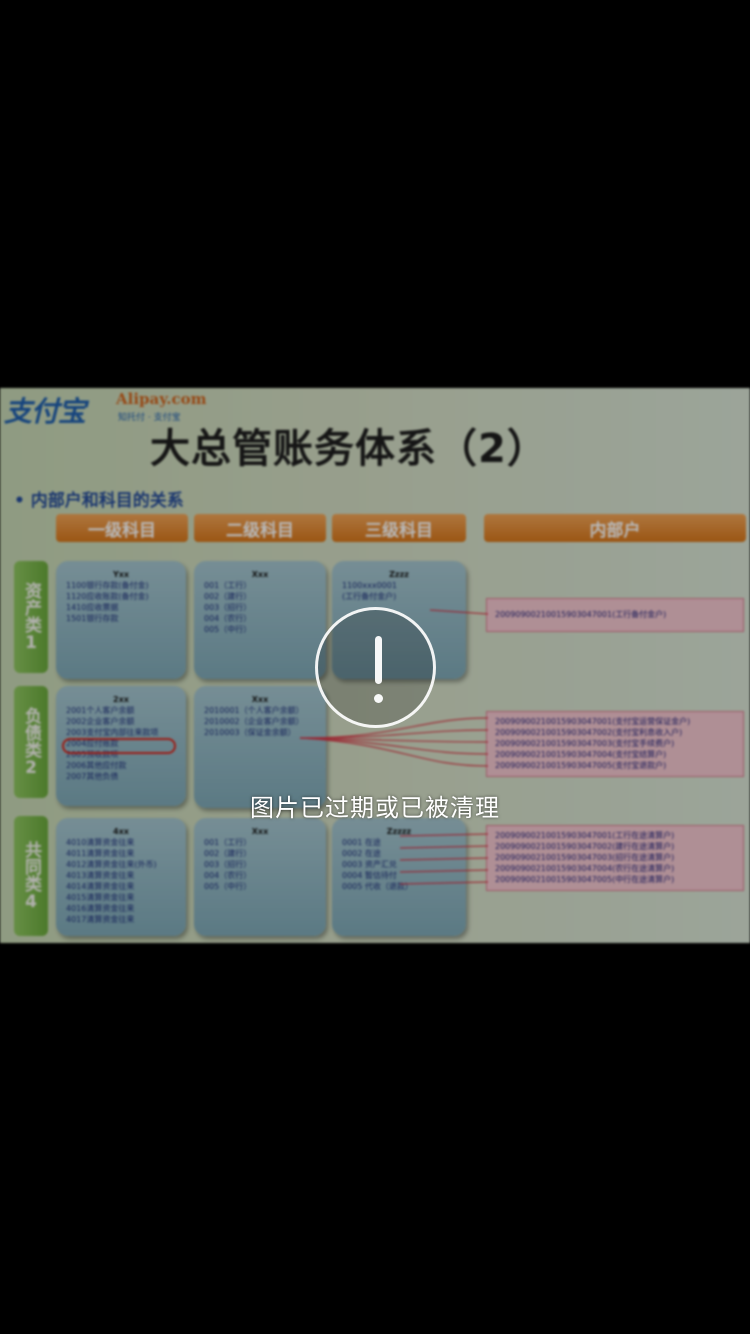  Describe the element at coordinates (31, 617) in the screenshot. I see `row-label-assets: 资产类1` at that location.